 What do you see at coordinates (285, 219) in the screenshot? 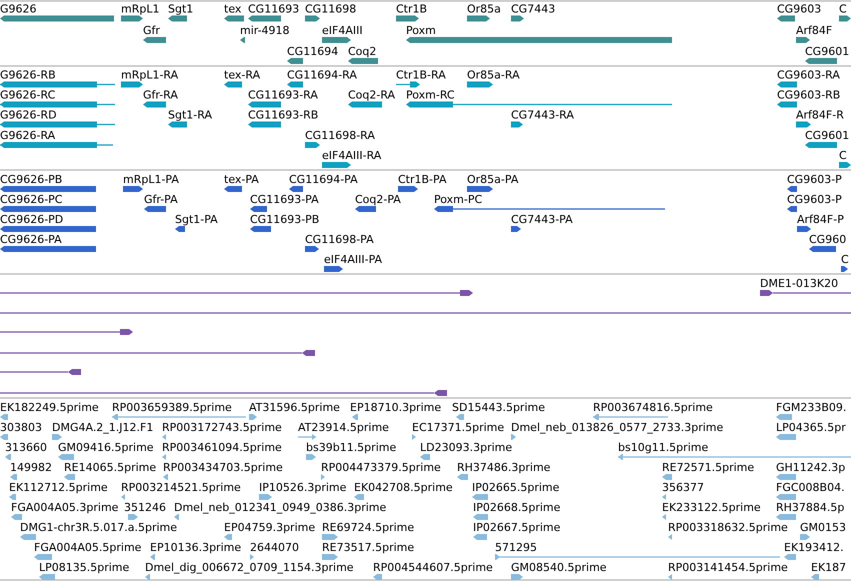
I see `feature-label: CG11693-PB` at bounding box center [285, 219].